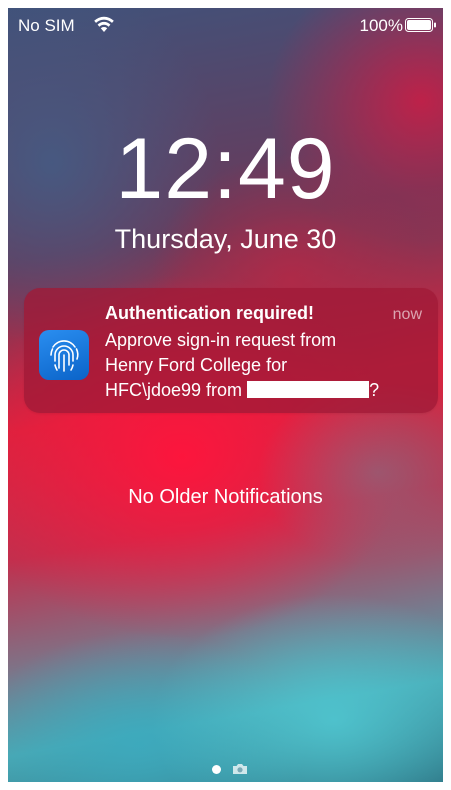 Image resolution: width=451 pixels, height=790 pixels. I want to click on notification-title: Authentication required!, so click(210, 313).